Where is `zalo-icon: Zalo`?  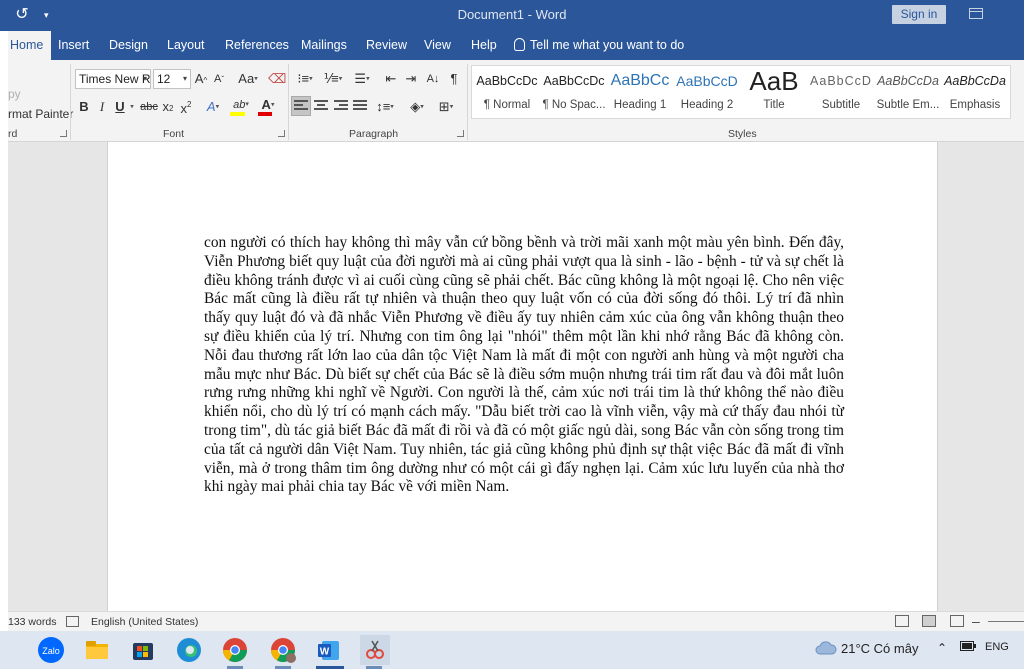 zalo-icon: Zalo is located at coordinates (51, 650).